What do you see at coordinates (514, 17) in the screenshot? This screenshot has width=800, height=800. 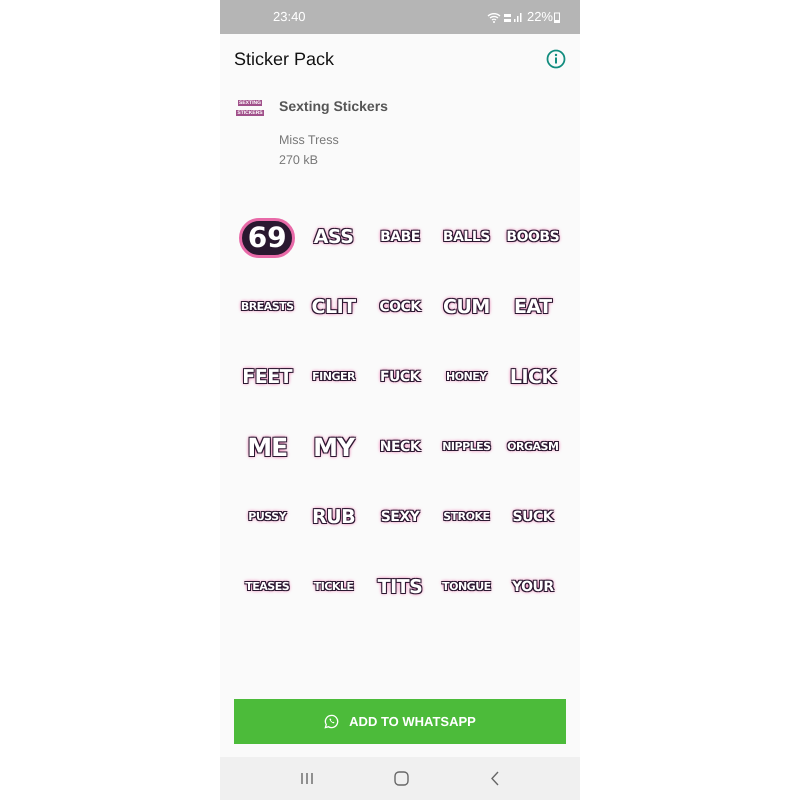 I see `signal-icon` at bounding box center [514, 17].